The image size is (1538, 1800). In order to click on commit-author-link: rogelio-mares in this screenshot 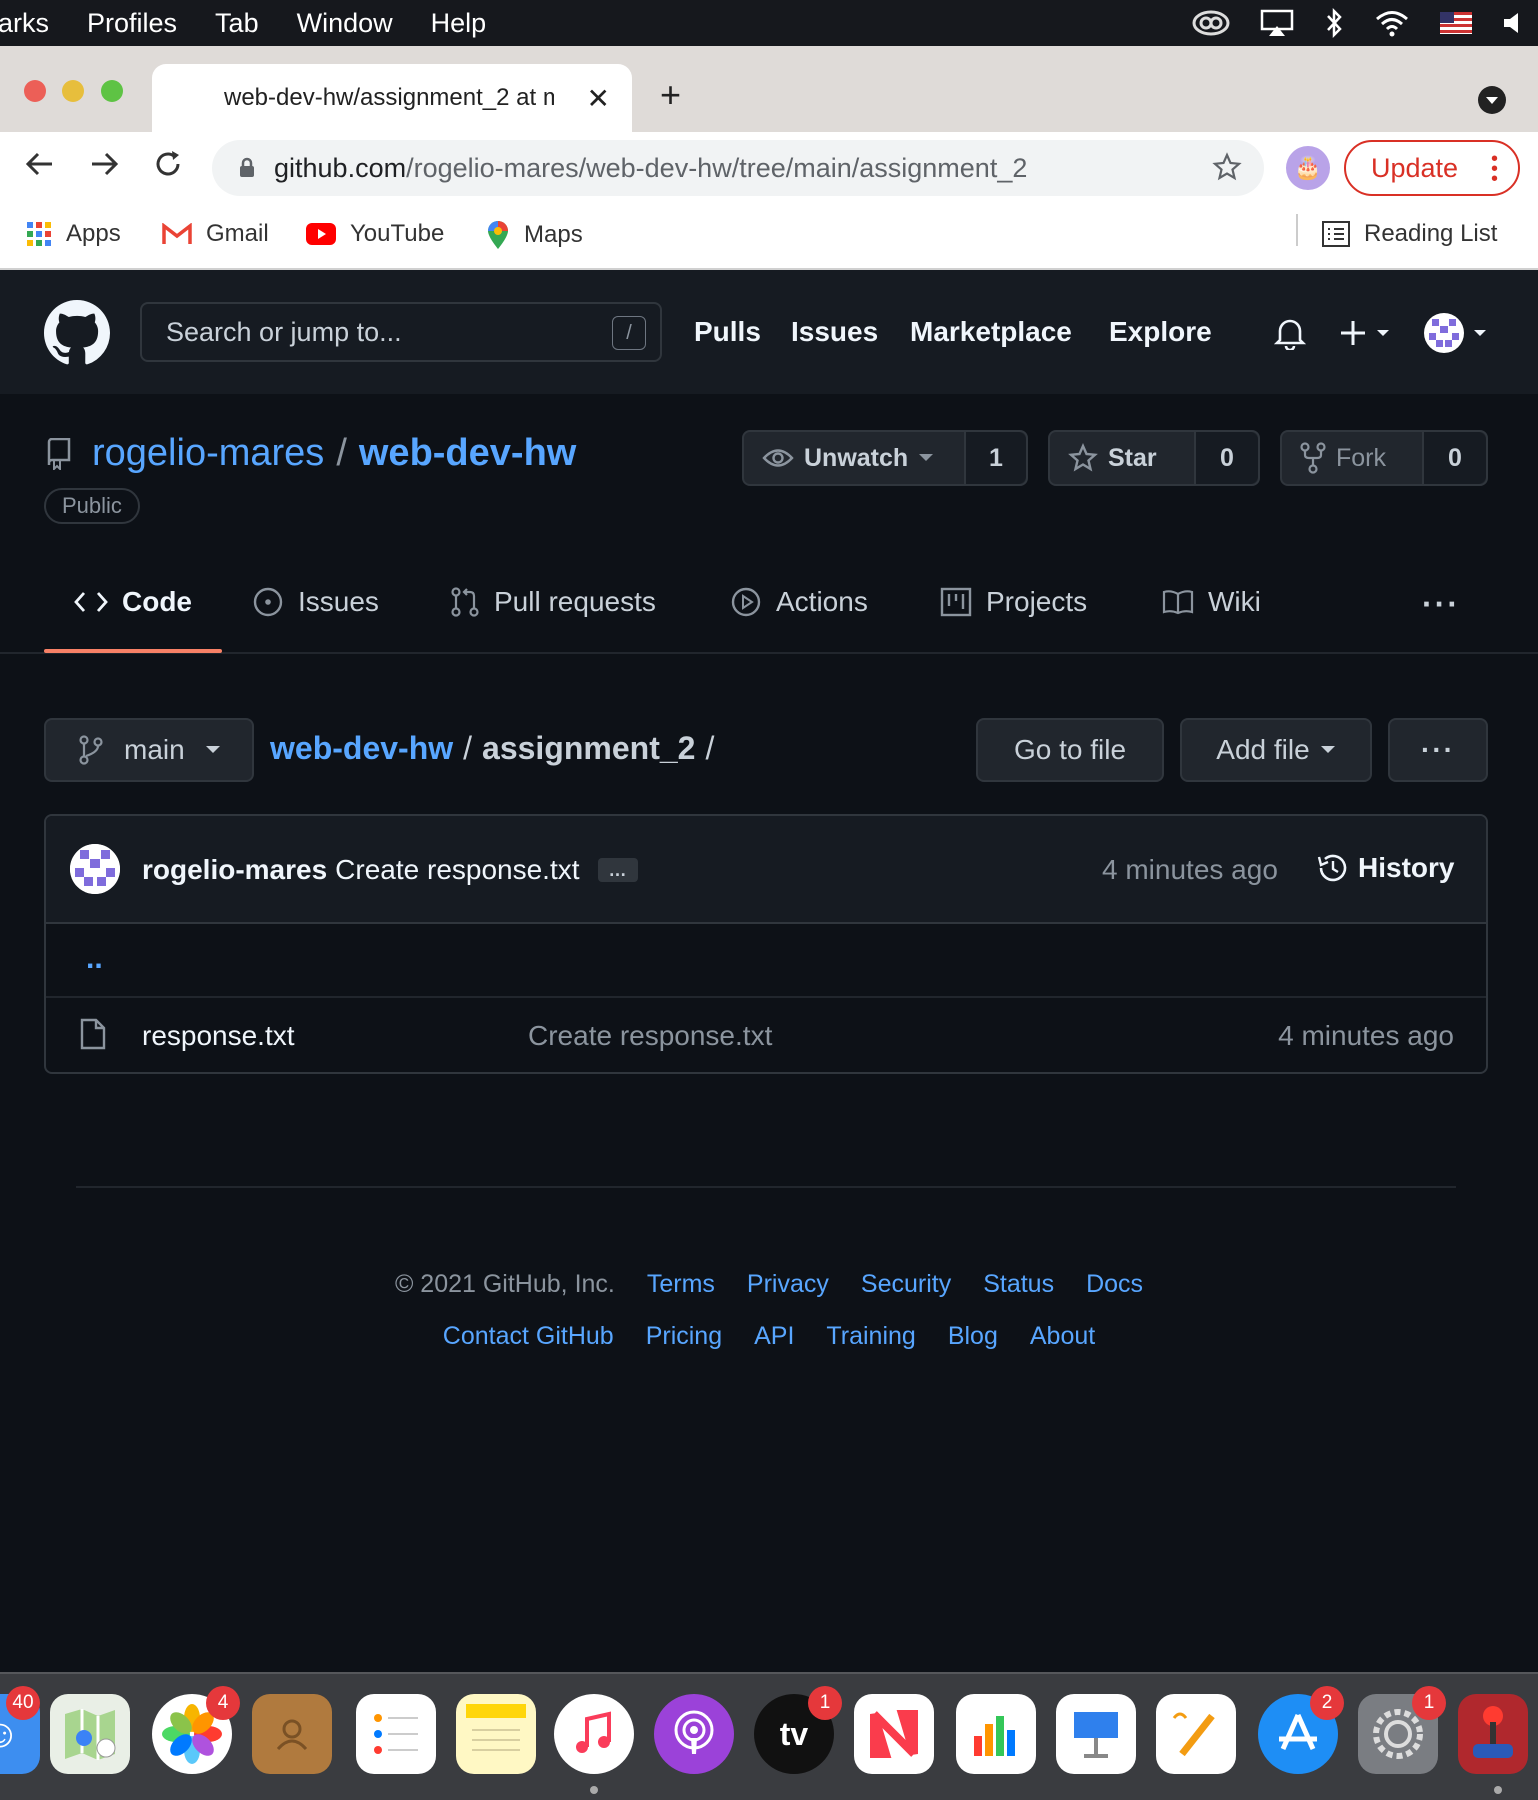, I will do `click(234, 870)`.